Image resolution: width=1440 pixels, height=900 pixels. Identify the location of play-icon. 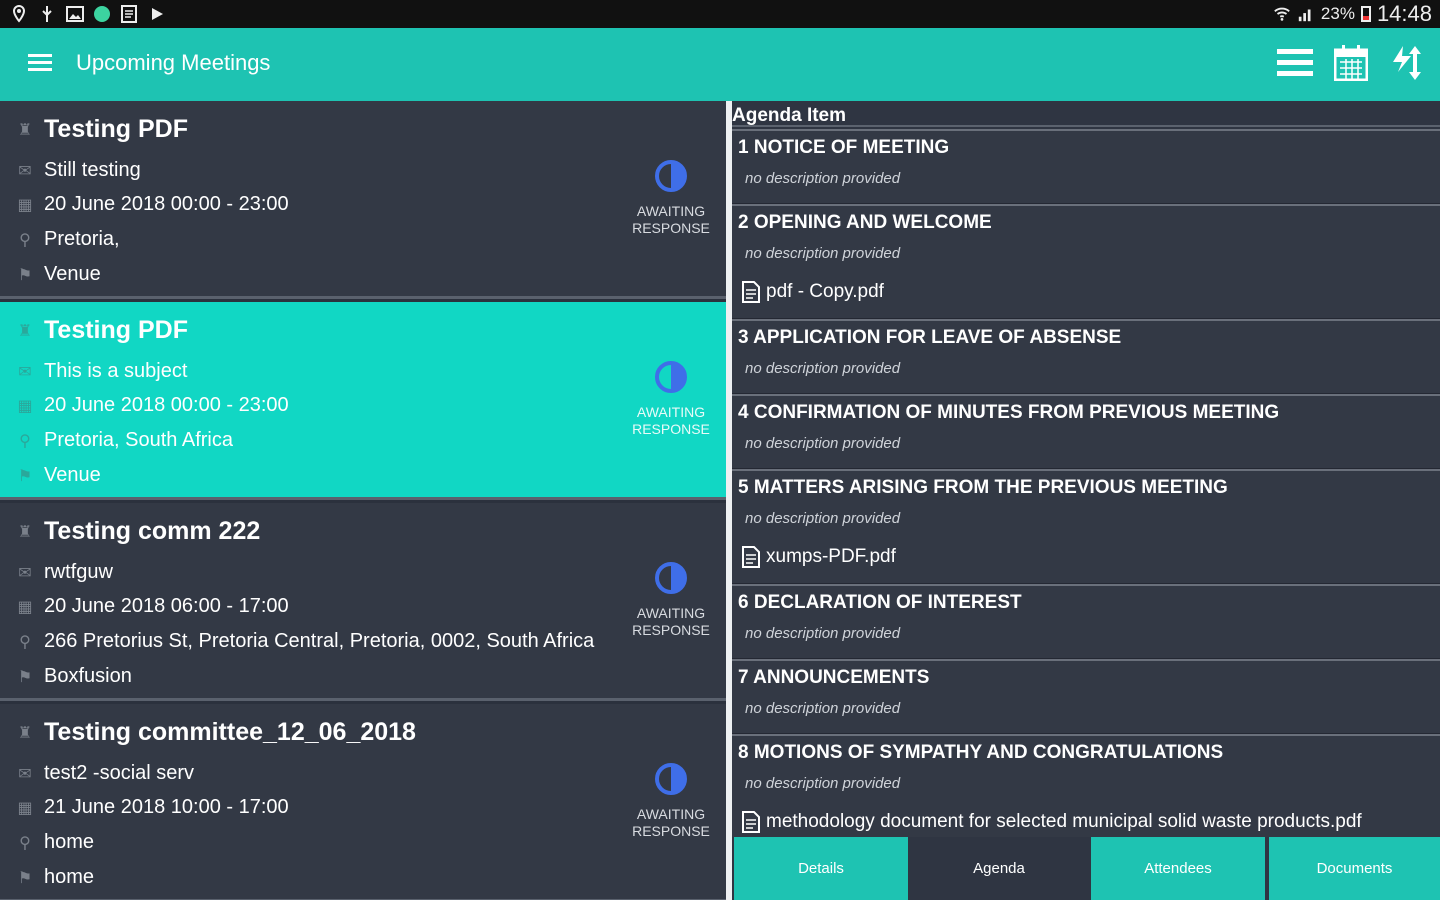
(157, 14).